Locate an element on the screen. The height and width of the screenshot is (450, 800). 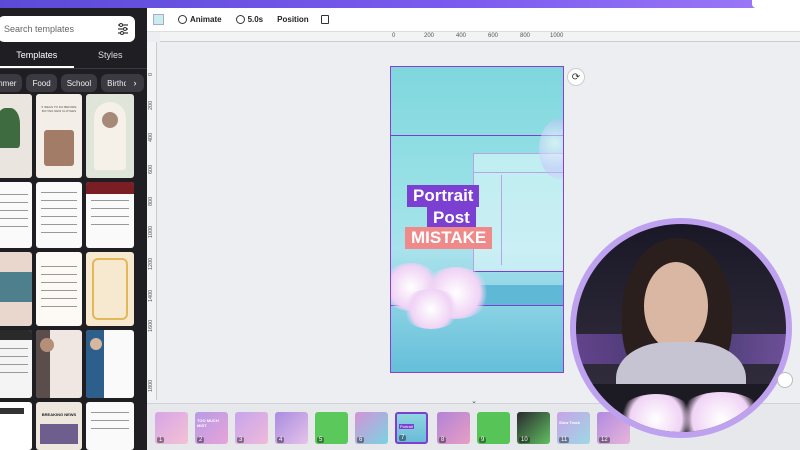
design-page: Portrait Post MISTAKE is located at coordinates (477, 219).